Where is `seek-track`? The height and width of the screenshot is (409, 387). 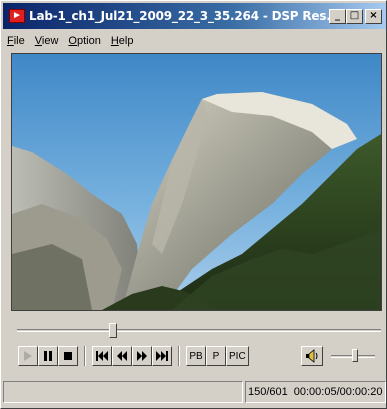 seek-track is located at coordinates (199, 330).